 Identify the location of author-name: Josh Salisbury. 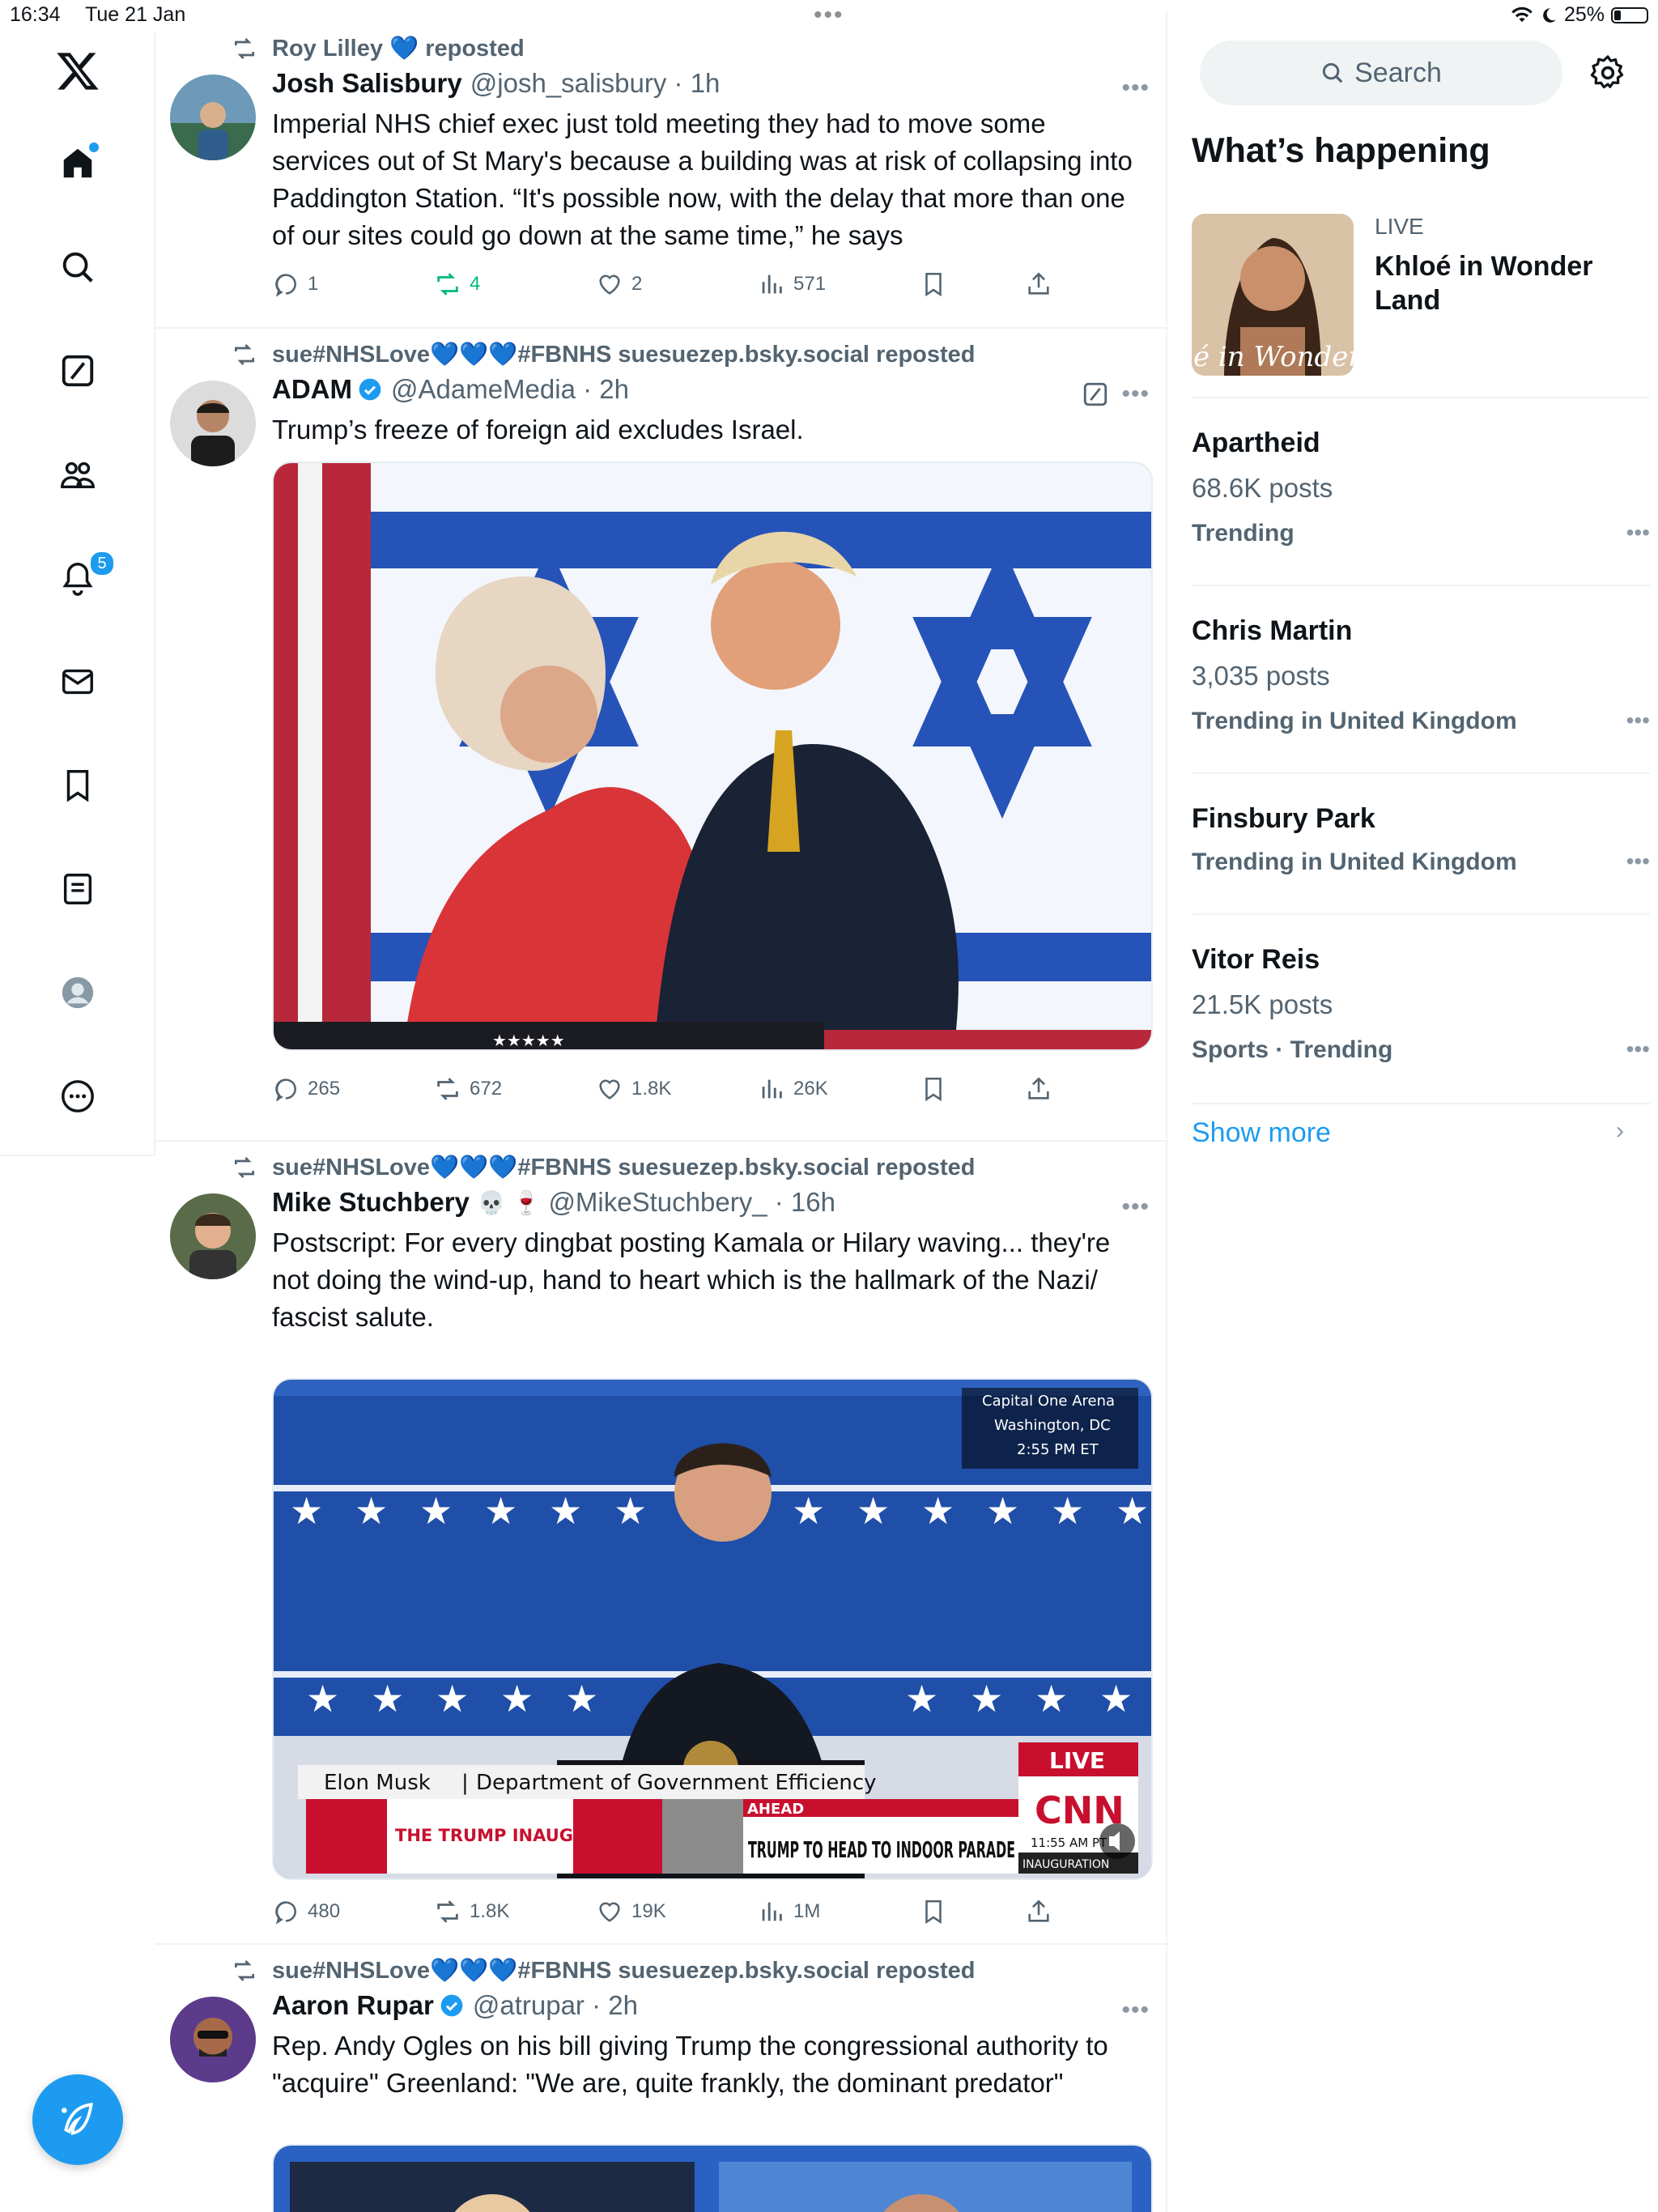
(367, 84).